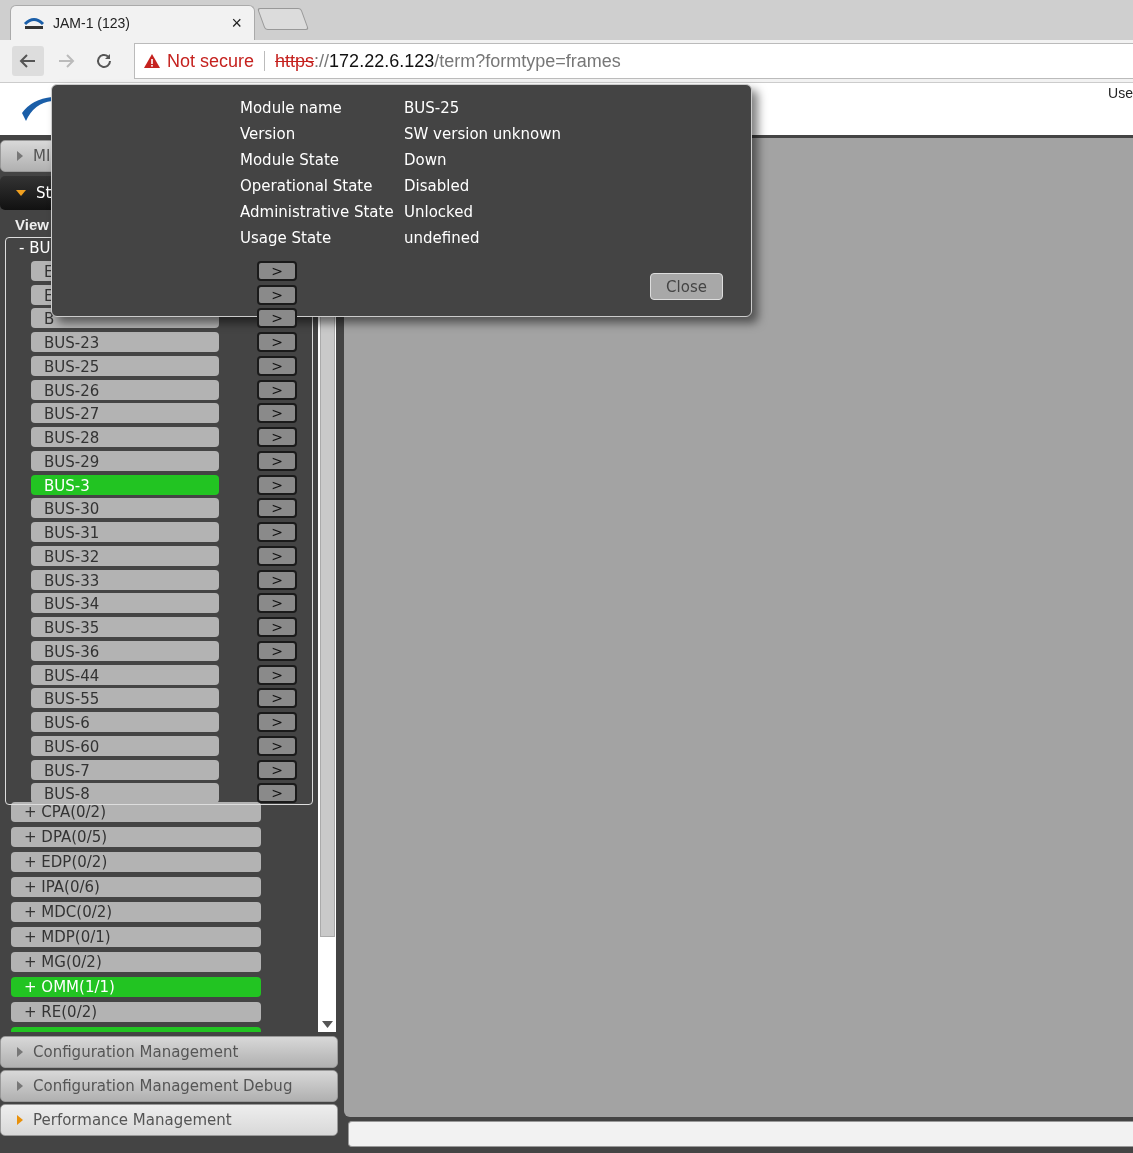  Describe the element at coordinates (152, 61) in the screenshot. I see `warning-icon` at that location.